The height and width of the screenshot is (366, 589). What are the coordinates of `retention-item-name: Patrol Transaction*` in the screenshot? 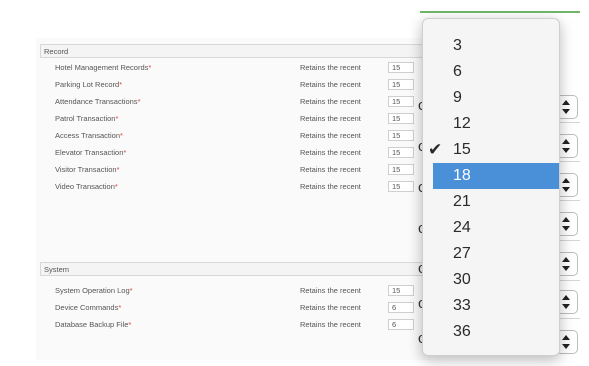 It's located at (87, 118).